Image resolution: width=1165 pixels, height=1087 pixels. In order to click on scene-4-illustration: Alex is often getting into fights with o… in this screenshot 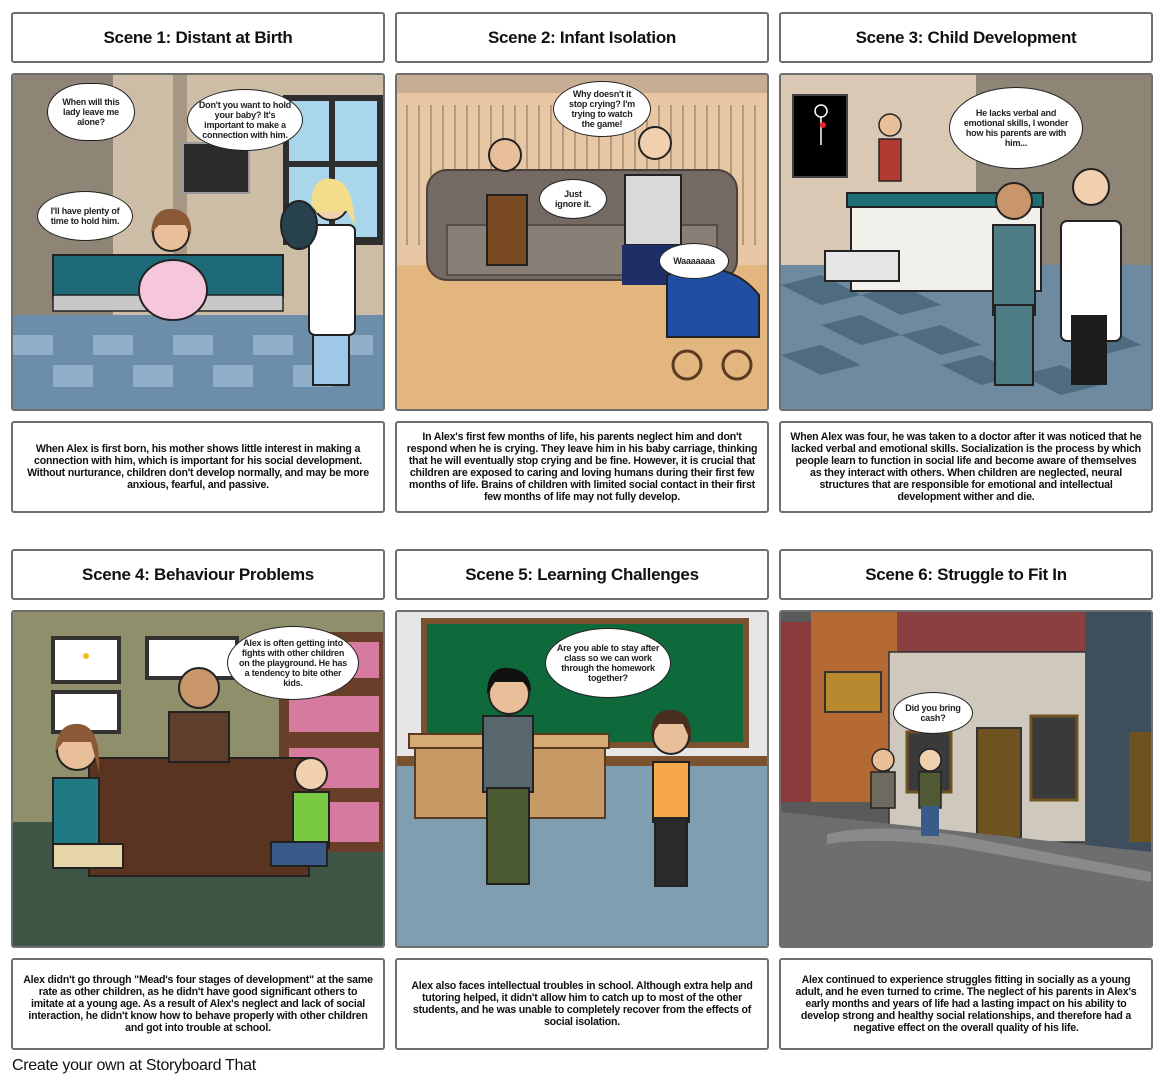, I will do `click(198, 779)`.